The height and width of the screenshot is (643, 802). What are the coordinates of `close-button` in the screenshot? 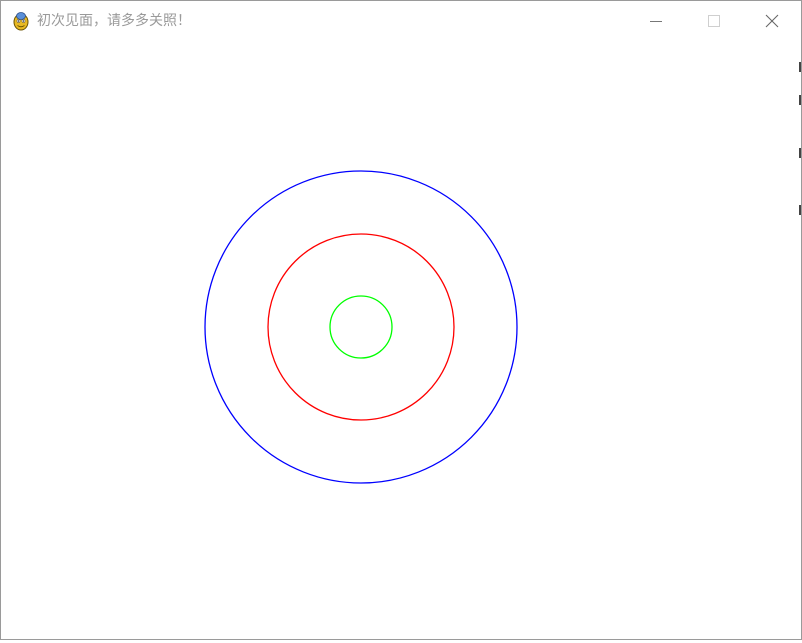 It's located at (772, 21).